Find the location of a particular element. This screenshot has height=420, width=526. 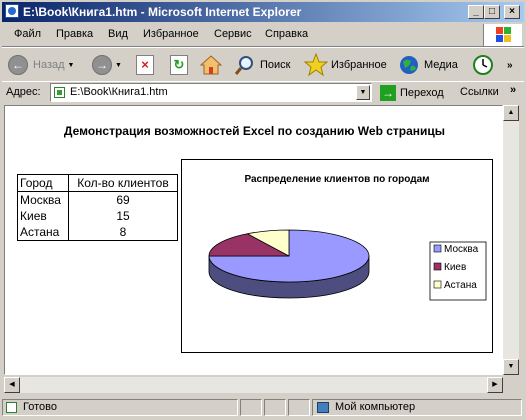

scroll-up-button: ▲ is located at coordinates (511, 113).